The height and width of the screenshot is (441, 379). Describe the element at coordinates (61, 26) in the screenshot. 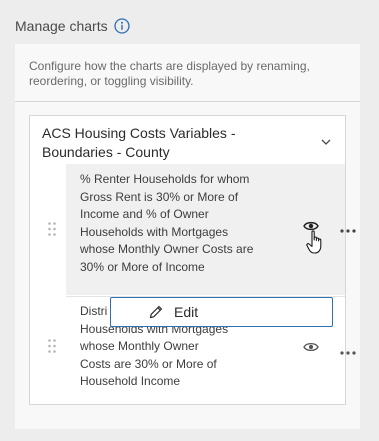

I see `page-title: Manage charts` at that location.